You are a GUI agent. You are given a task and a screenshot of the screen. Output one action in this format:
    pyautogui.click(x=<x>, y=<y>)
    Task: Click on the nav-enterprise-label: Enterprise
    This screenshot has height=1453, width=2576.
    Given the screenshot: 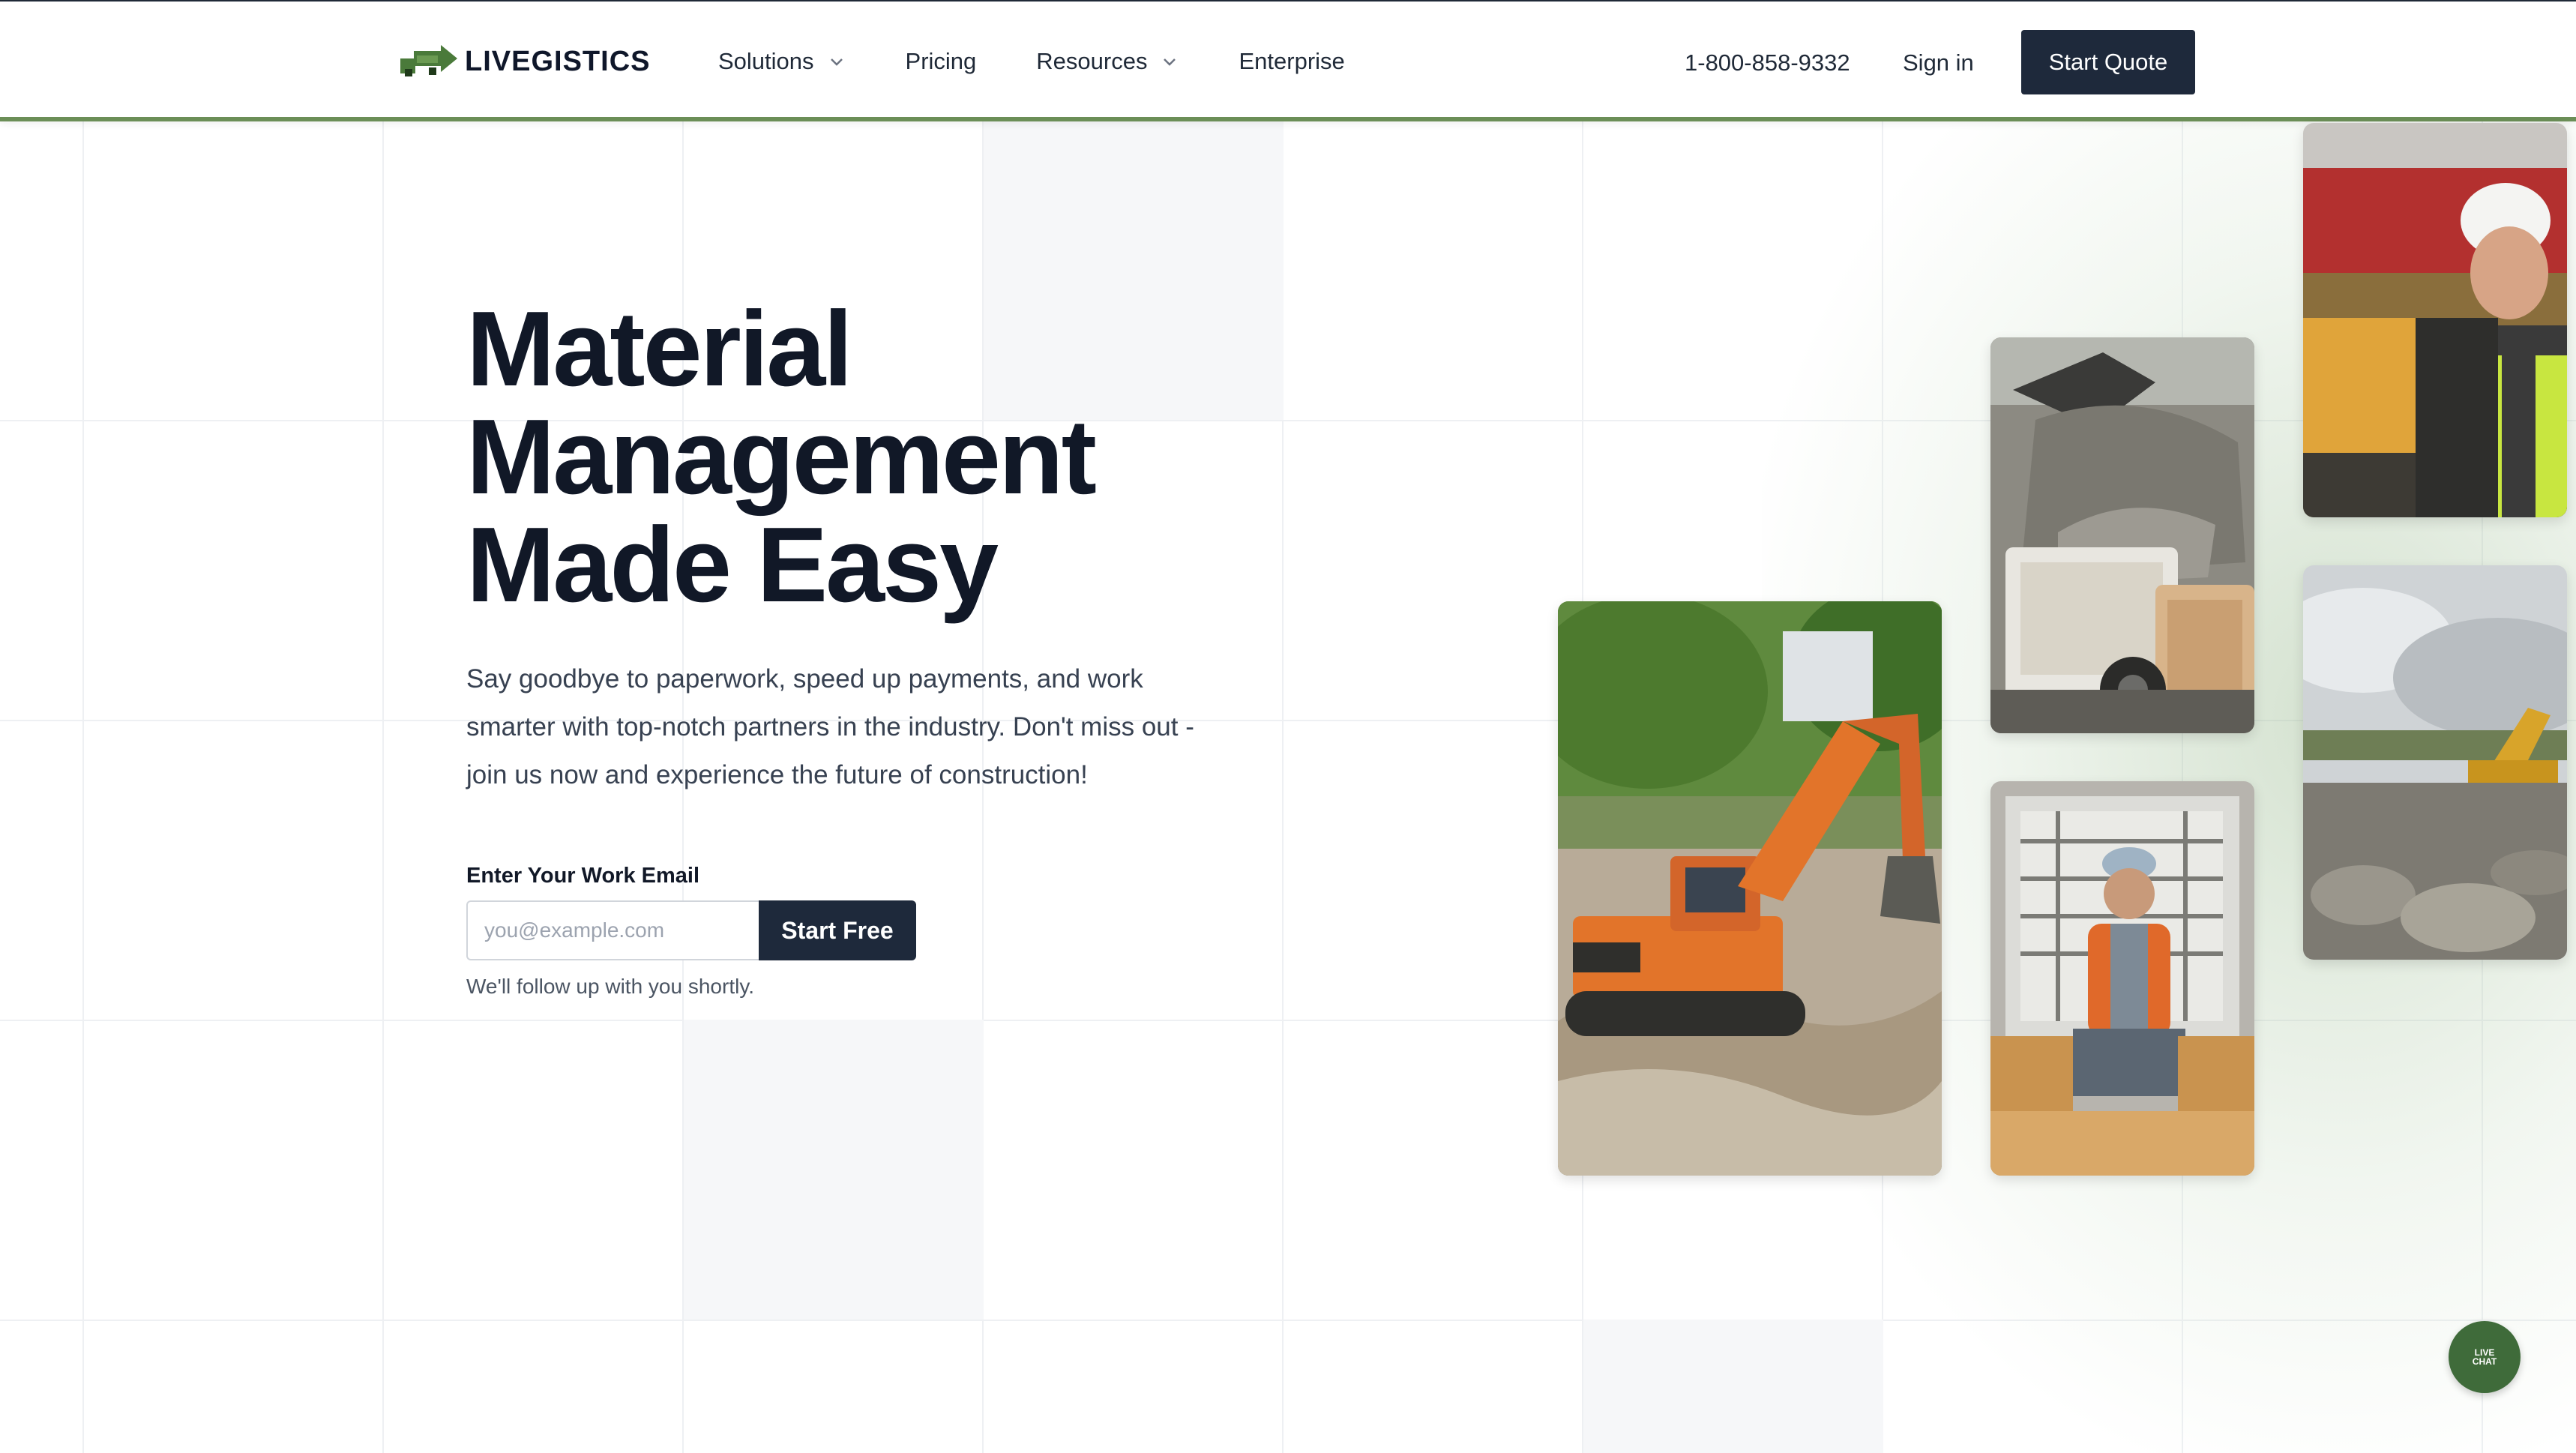 What is the action you would take?
    pyautogui.click(x=1292, y=61)
    